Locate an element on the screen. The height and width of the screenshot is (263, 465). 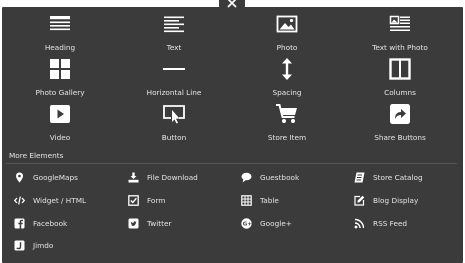
tile-button: Button is located at coordinates (174, 122).